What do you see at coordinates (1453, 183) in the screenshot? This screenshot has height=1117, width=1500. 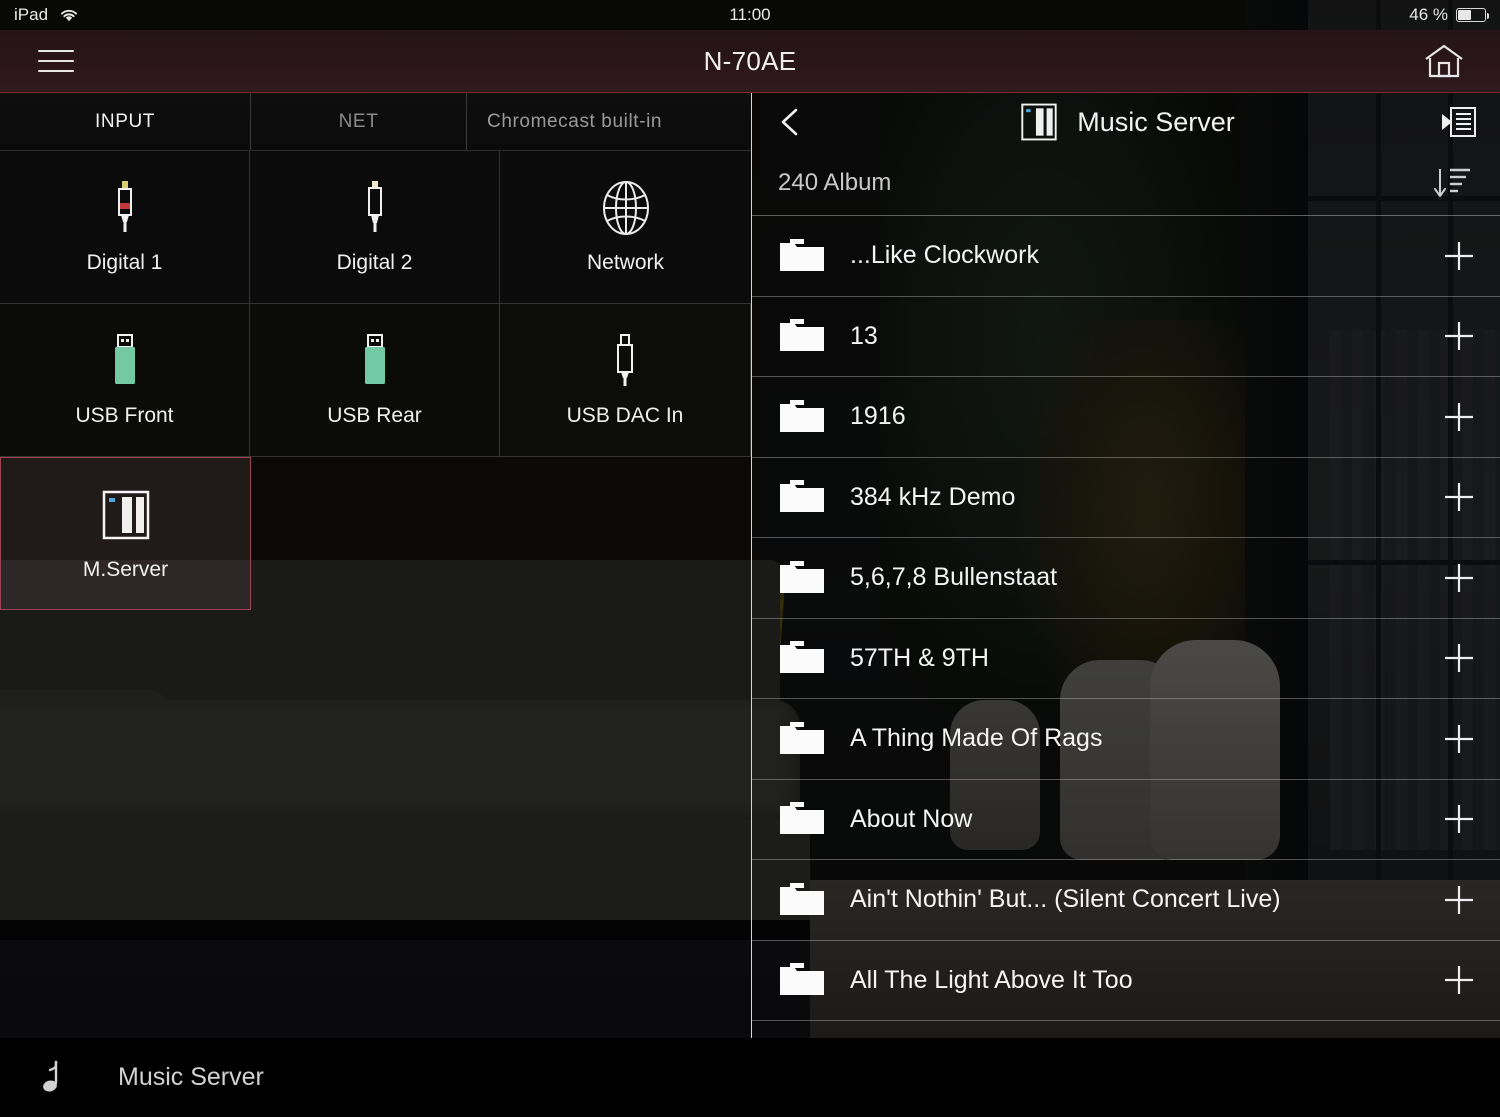 I see `sort-descending-icon` at bounding box center [1453, 183].